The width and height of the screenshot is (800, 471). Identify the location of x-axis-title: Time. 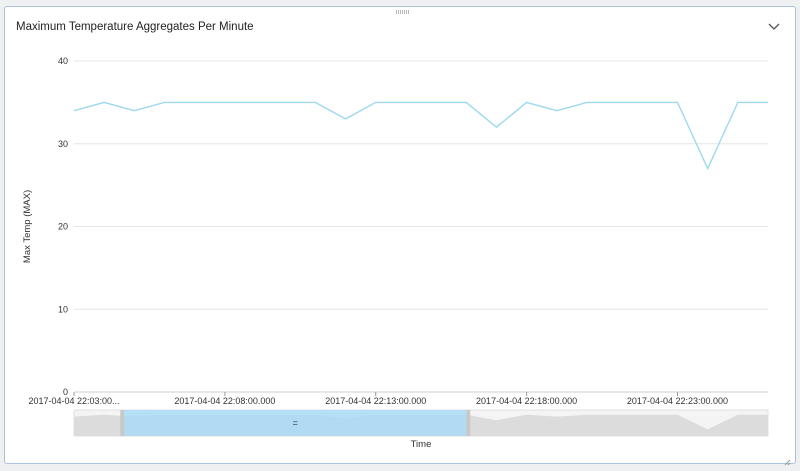
(421, 444).